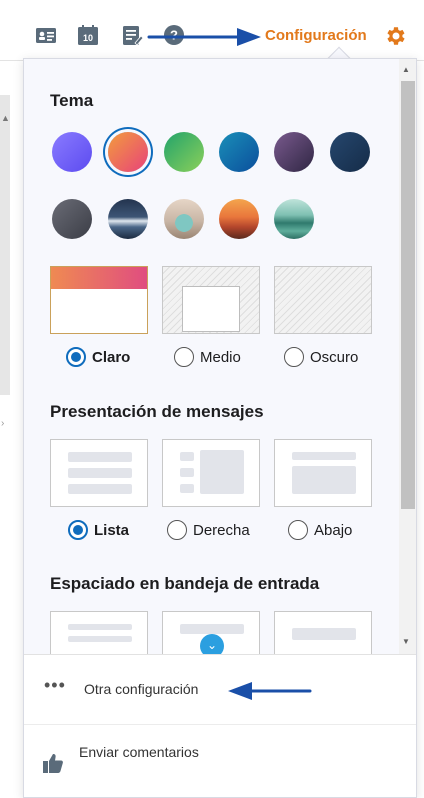 The image size is (424, 798). I want to click on layout-card-bottom, so click(323, 473).